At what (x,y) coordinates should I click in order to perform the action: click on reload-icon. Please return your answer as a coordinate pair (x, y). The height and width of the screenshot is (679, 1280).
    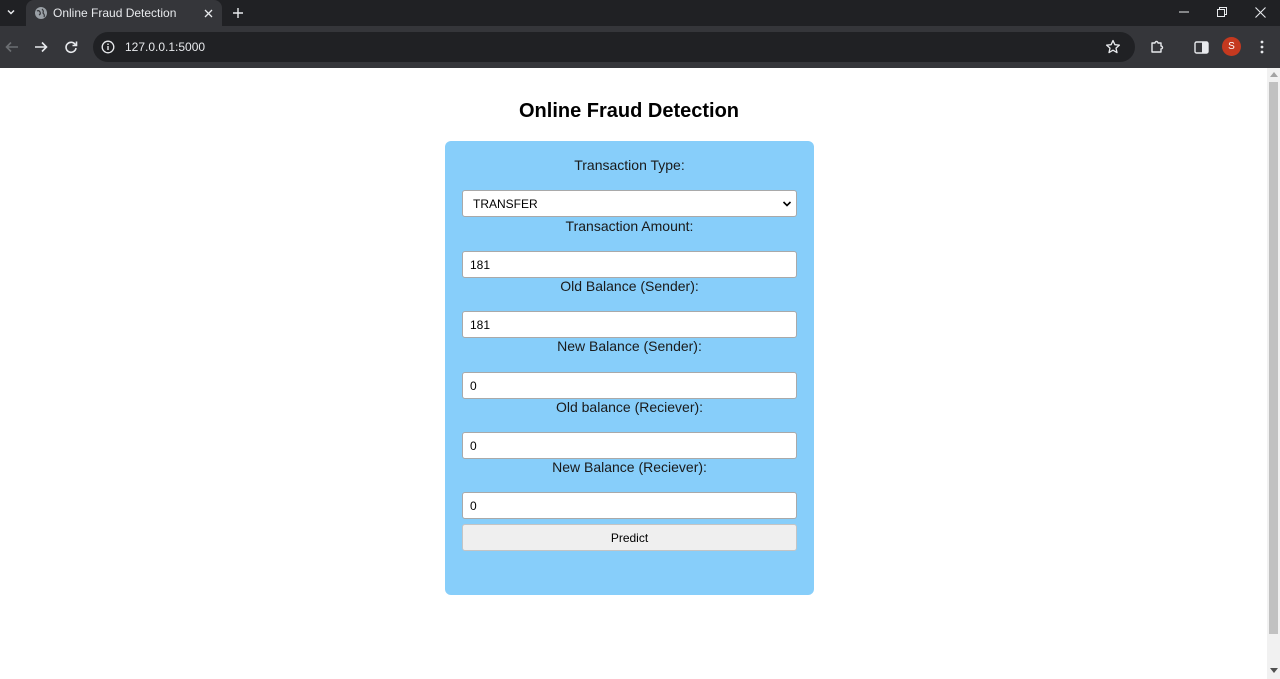
    Looking at the image, I should click on (71, 47).